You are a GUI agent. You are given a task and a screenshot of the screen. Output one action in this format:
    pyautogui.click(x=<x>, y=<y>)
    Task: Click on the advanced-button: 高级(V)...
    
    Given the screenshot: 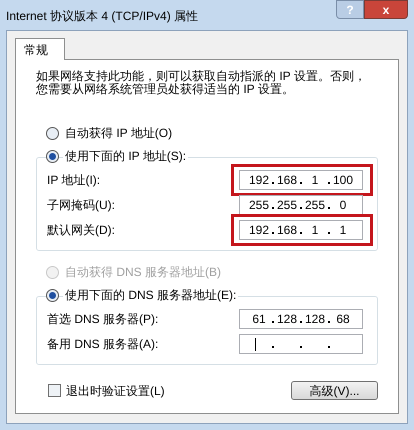 What is the action you would take?
    pyautogui.click(x=334, y=390)
    